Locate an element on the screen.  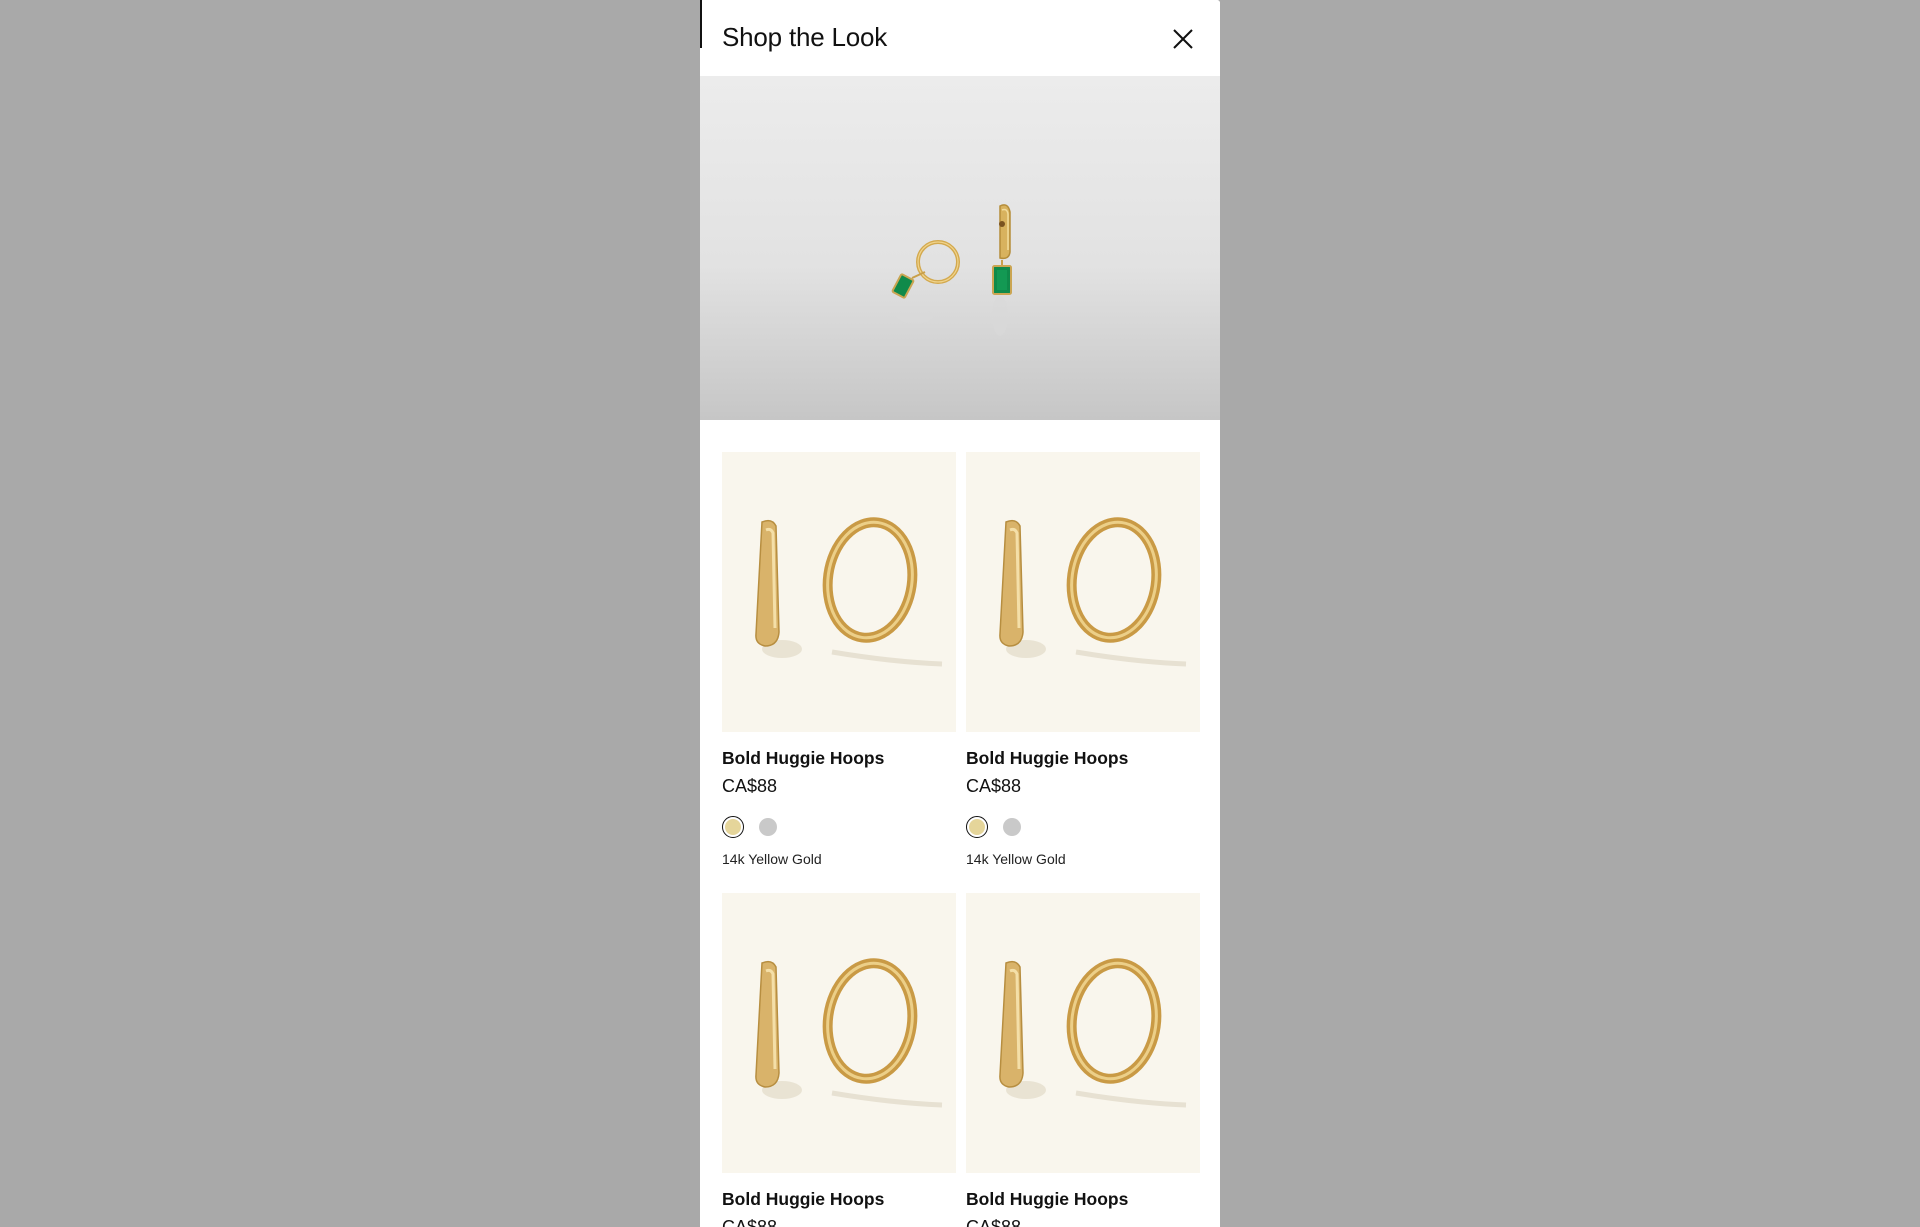
modal-header: Shop the Look is located at coordinates (960, 38).